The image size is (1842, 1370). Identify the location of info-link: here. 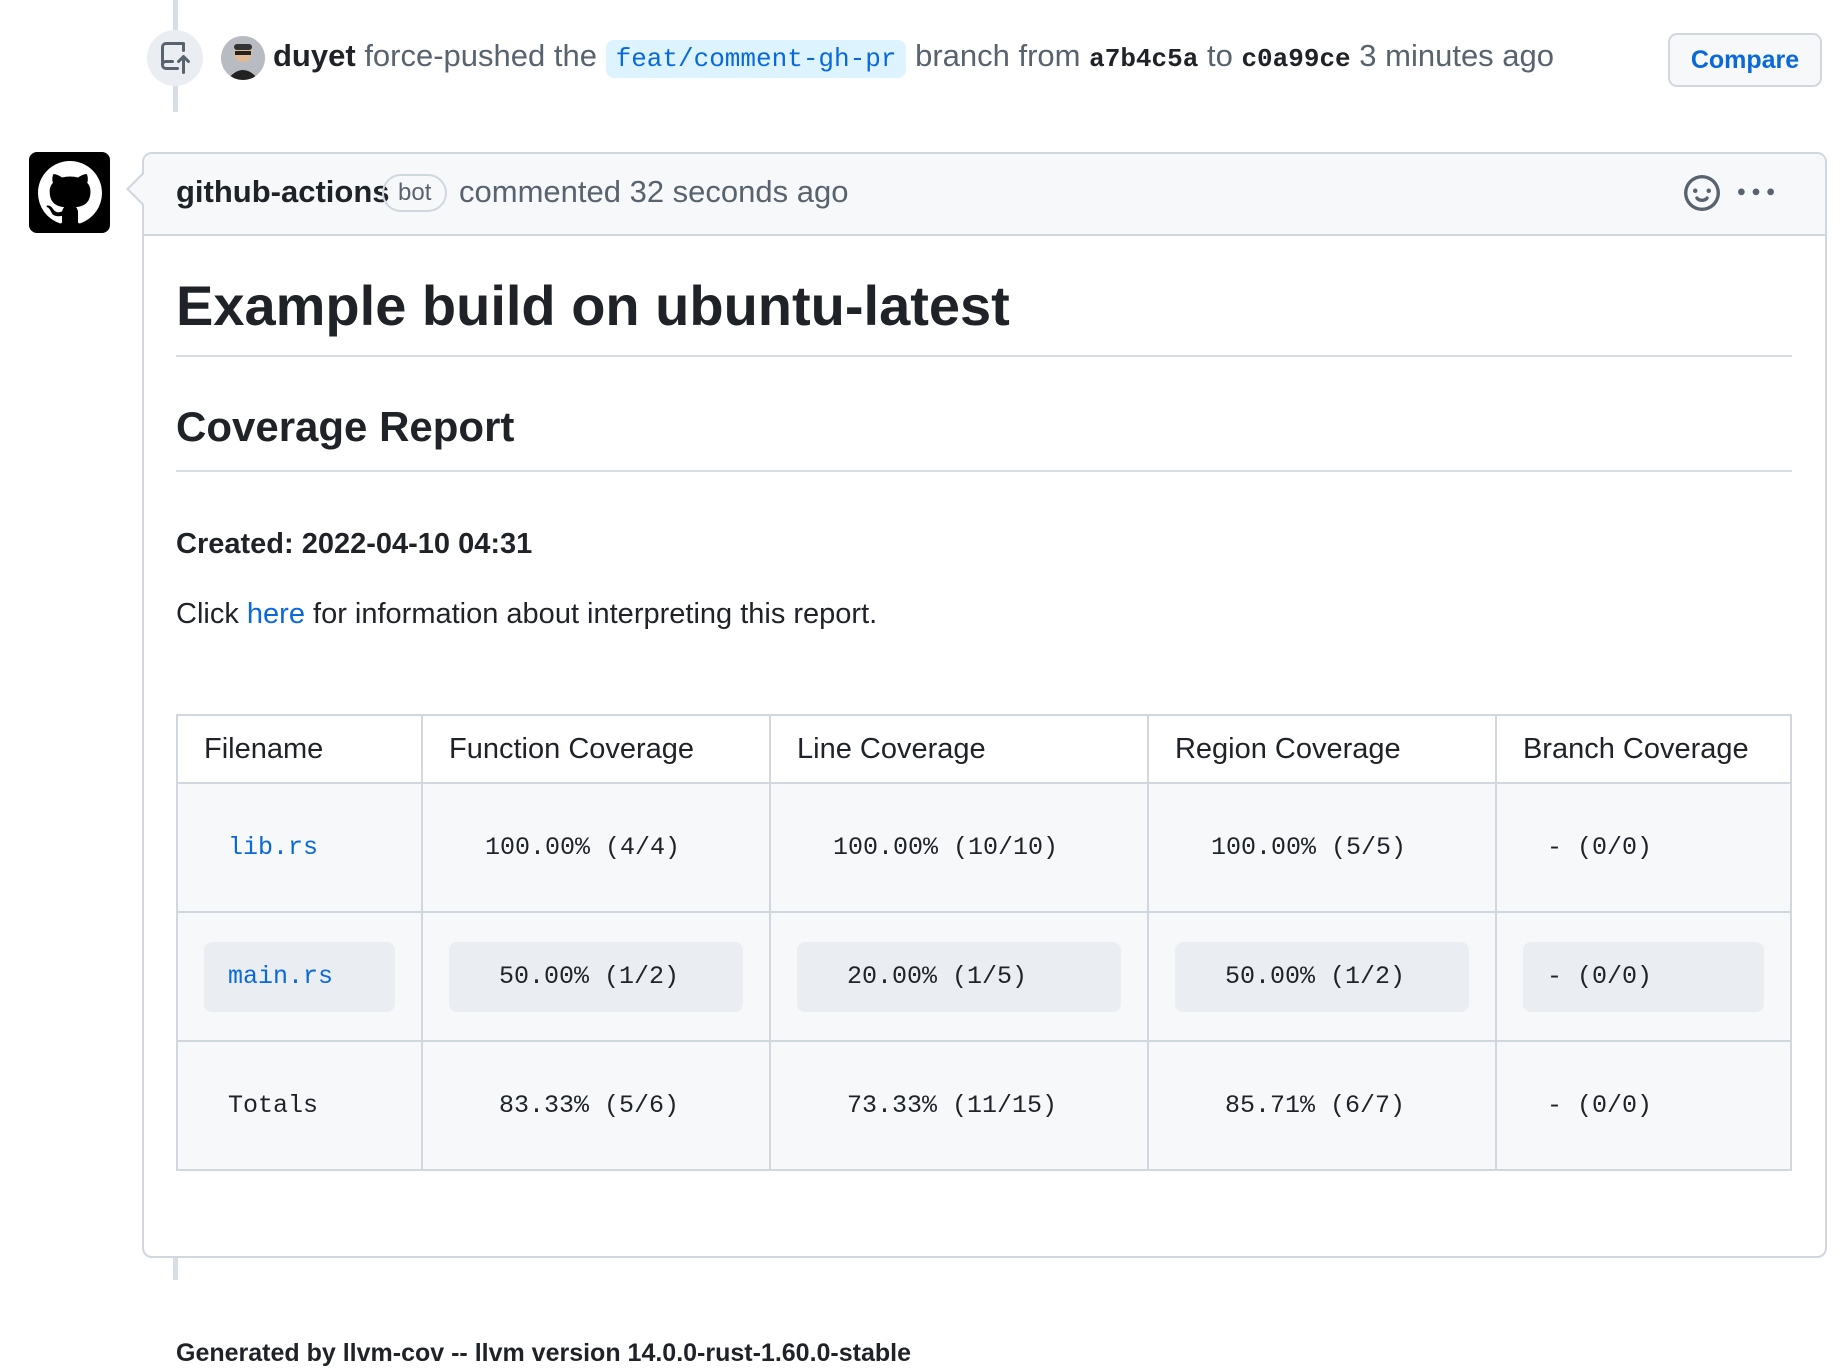
(276, 614).